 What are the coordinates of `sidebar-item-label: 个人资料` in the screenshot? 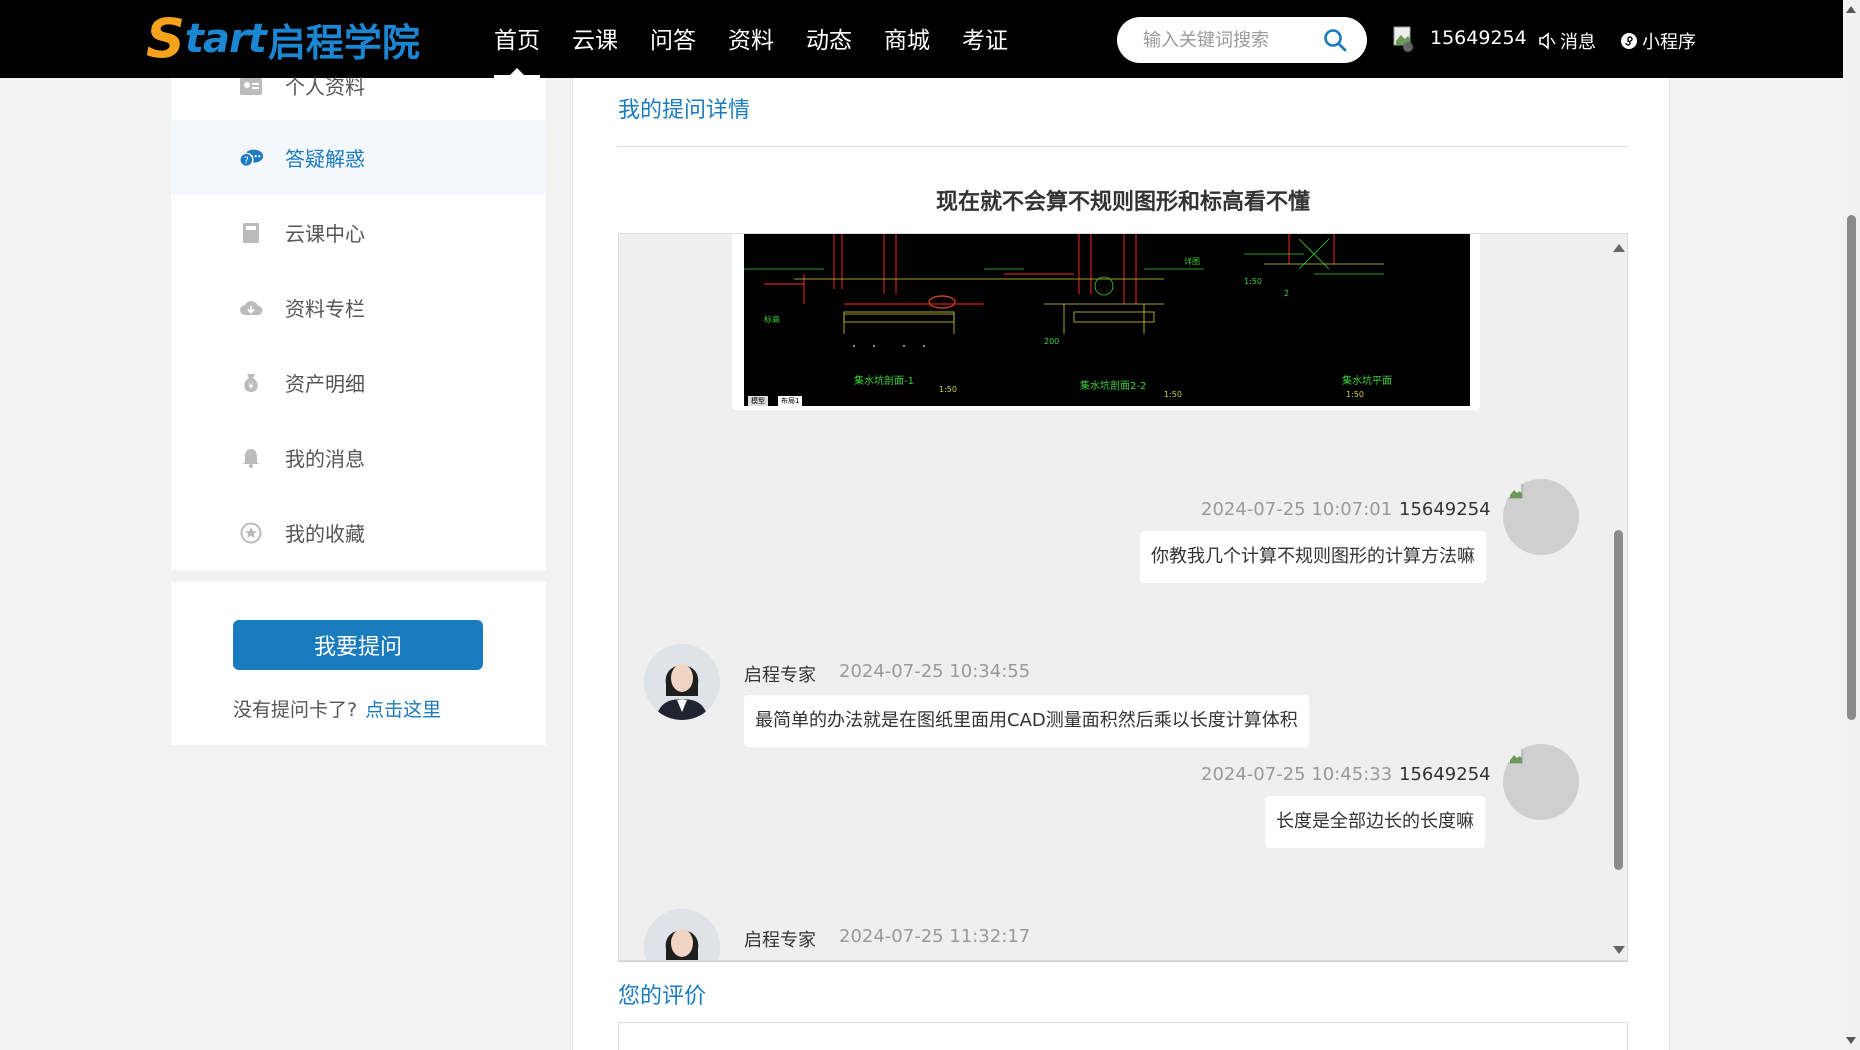 It's located at (325, 87).